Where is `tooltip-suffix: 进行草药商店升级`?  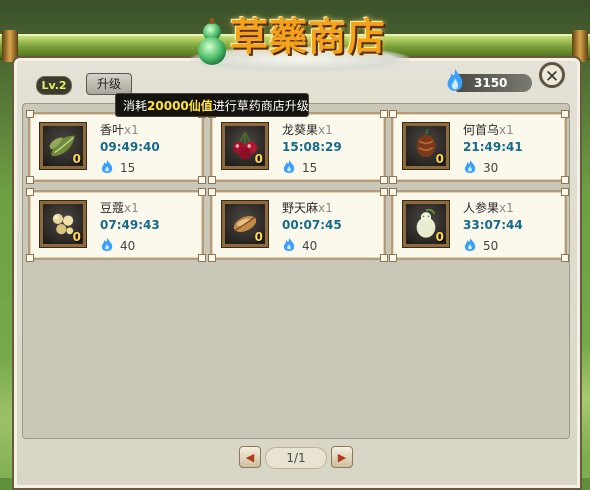 tooltip-suffix: 进行草药商店升级 is located at coordinates (260, 106).